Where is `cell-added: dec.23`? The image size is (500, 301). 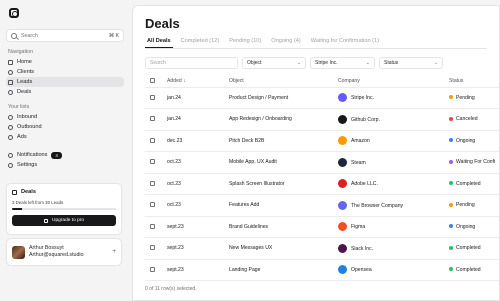
cell-added: dec.23 is located at coordinates (198, 141).